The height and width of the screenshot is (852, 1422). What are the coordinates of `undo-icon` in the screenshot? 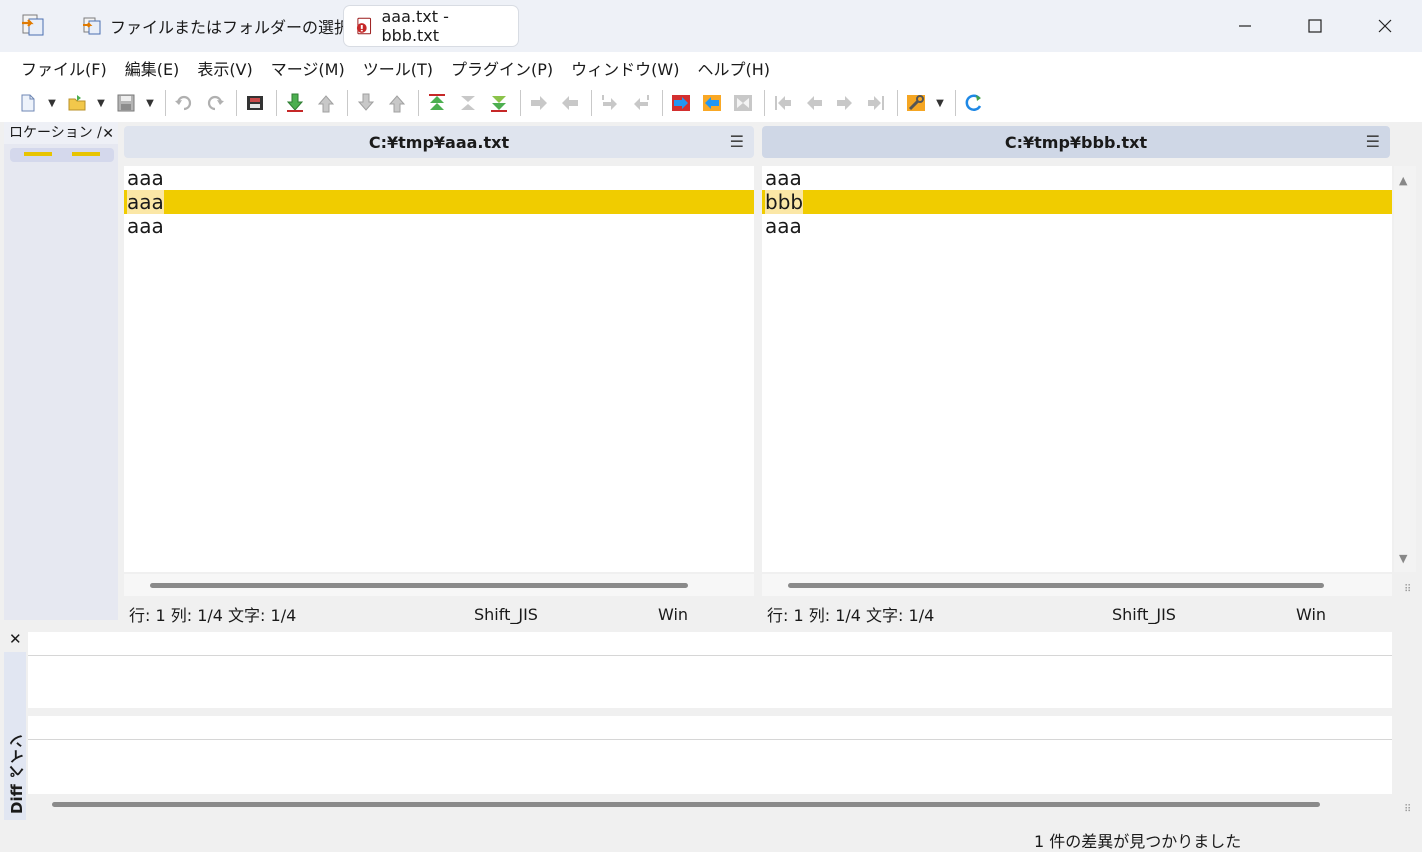 It's located at (183, 103).